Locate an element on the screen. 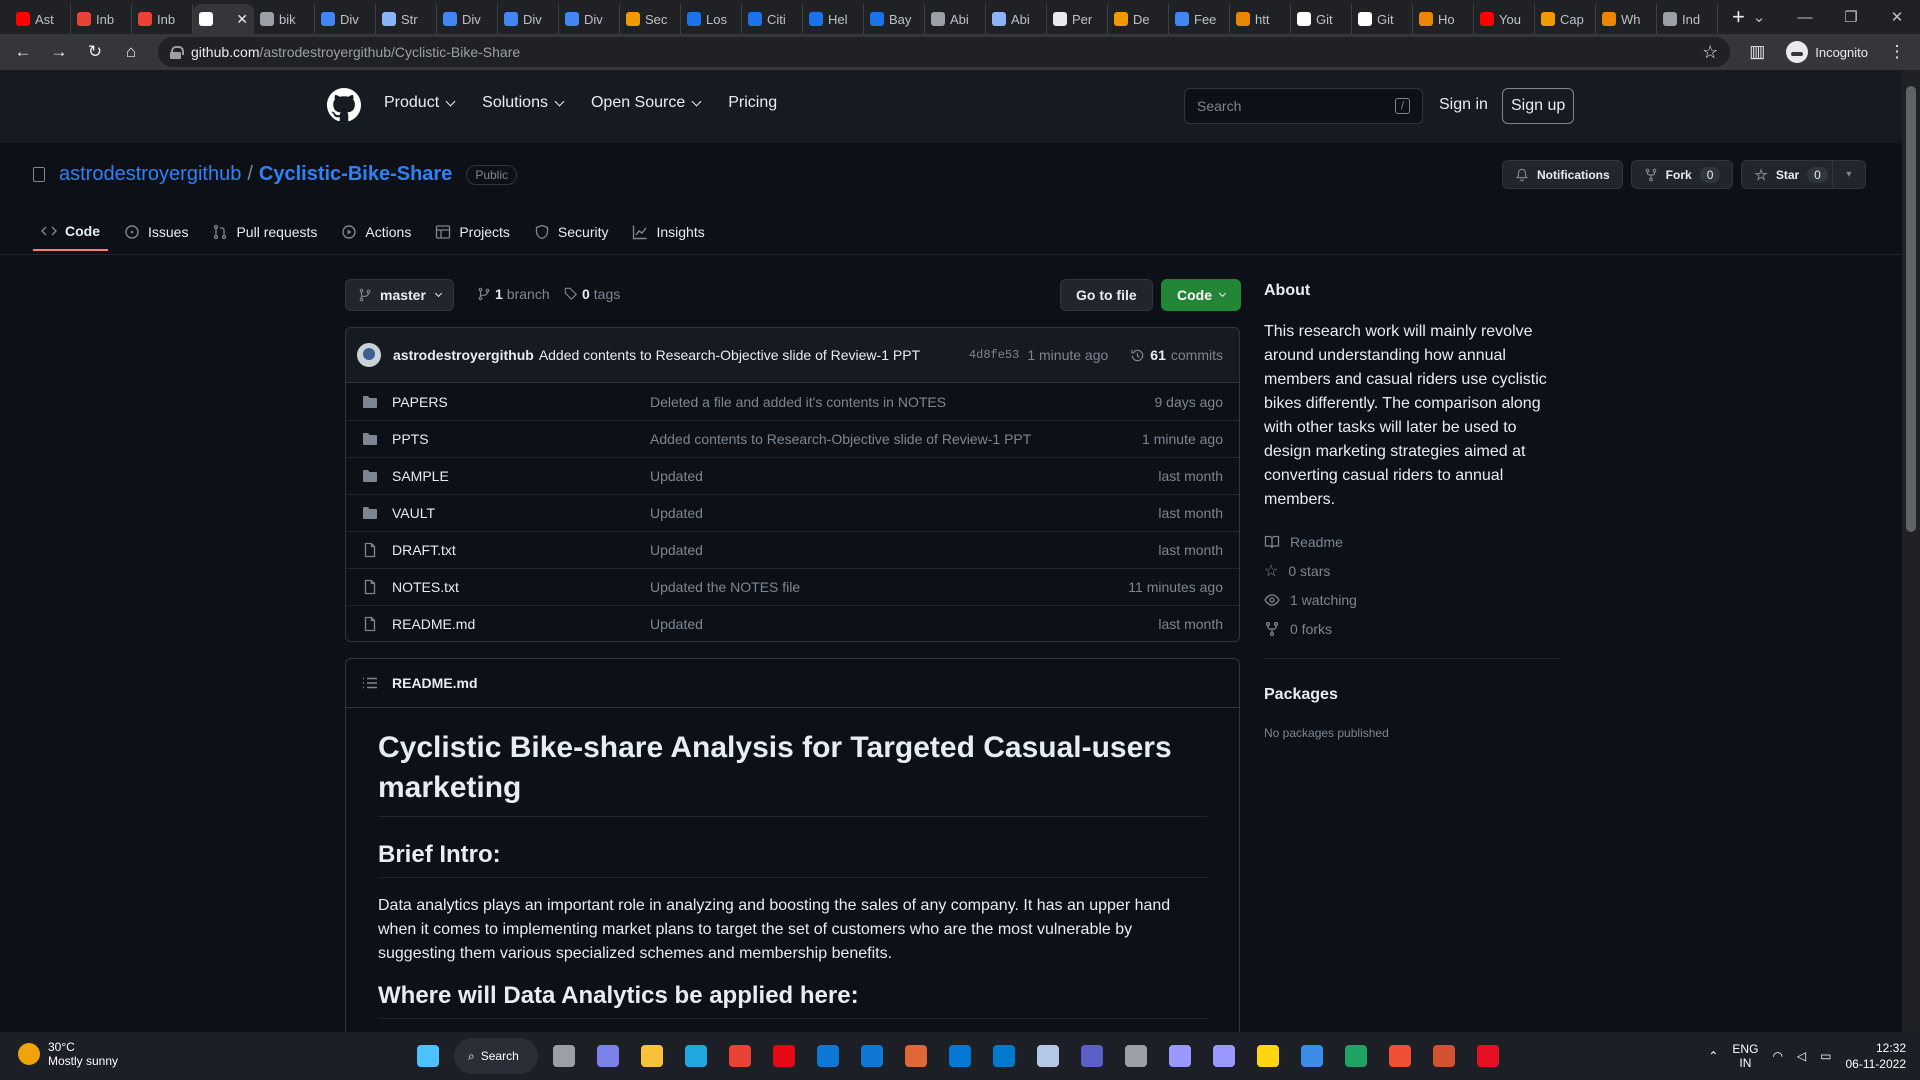 The image size is (1920, 1080). file-commit-message: Updated the NOTES file is located at coordinates (725, 587).